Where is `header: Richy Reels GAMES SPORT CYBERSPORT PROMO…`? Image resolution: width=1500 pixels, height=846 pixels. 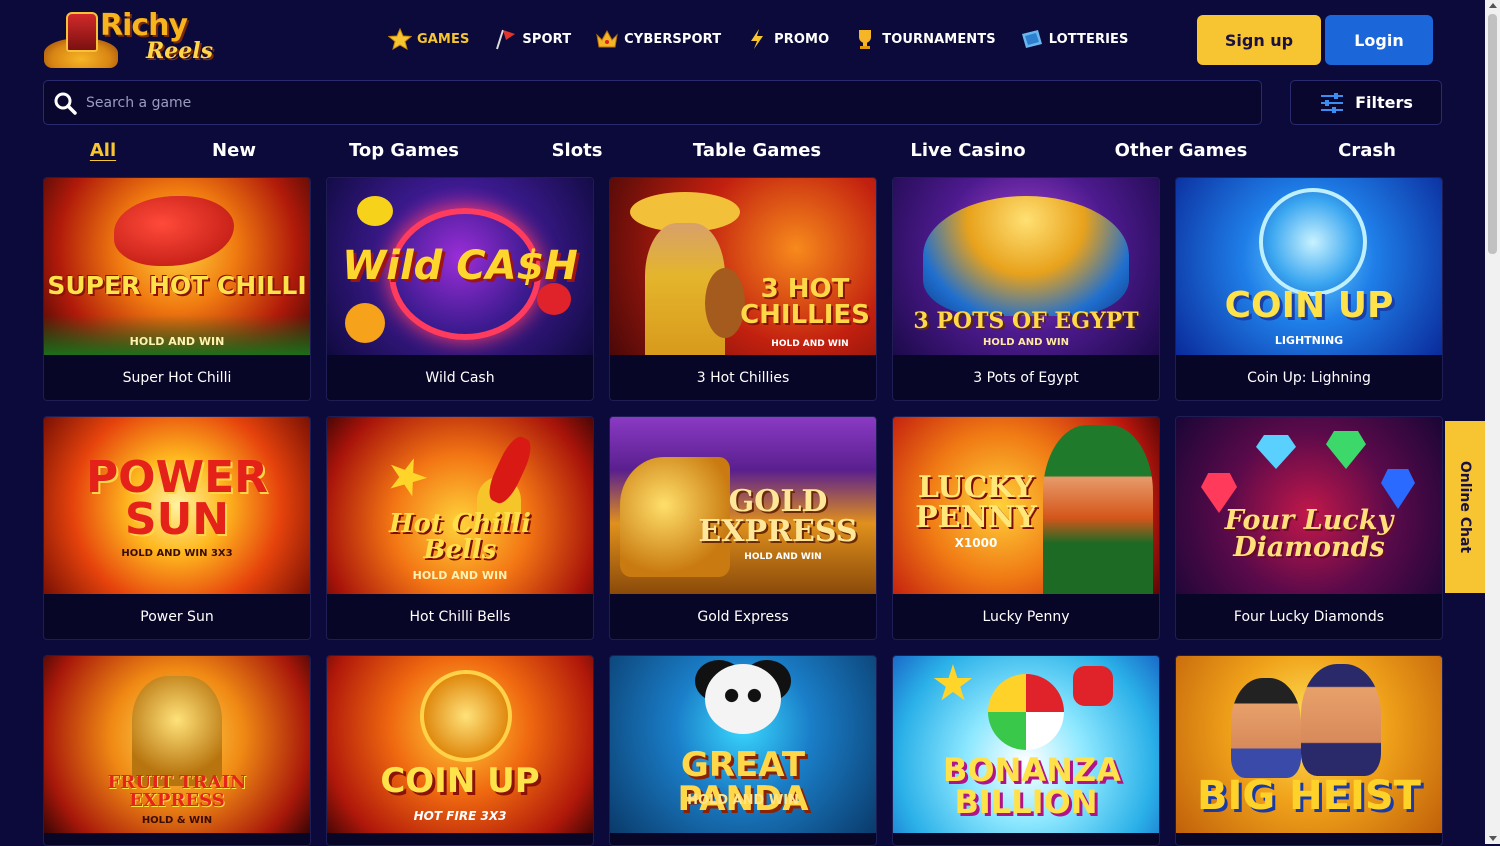
header: Richy Reels GAMES SPORT CYBERSPORT PROMO… is located at coordinates (742, 39).